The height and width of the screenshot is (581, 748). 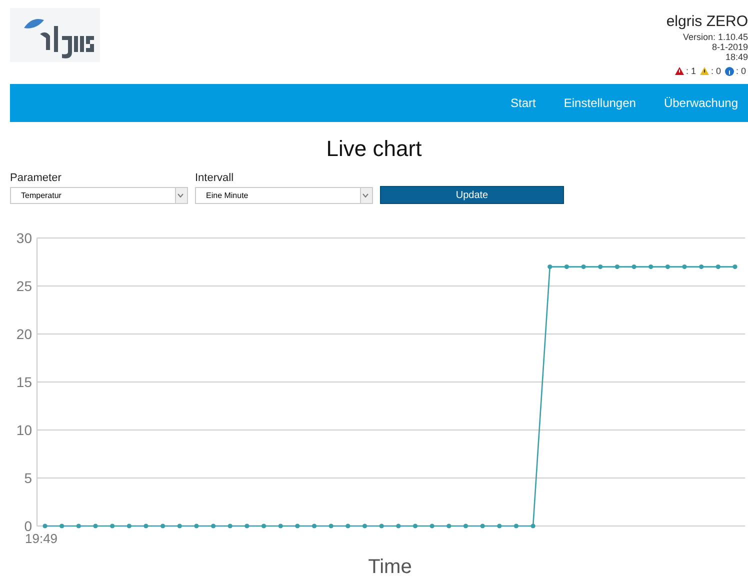 What do you see at coordinates (691, 71) in the screenshot?
I see `alert-count: : 1` at bounding box center [691, 71].